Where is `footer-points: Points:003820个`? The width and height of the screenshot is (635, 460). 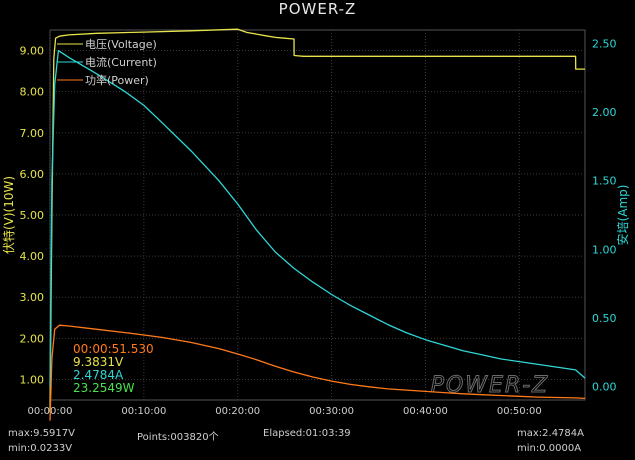
footer-points: Points:003820个 is located at coordinates (178, 437).